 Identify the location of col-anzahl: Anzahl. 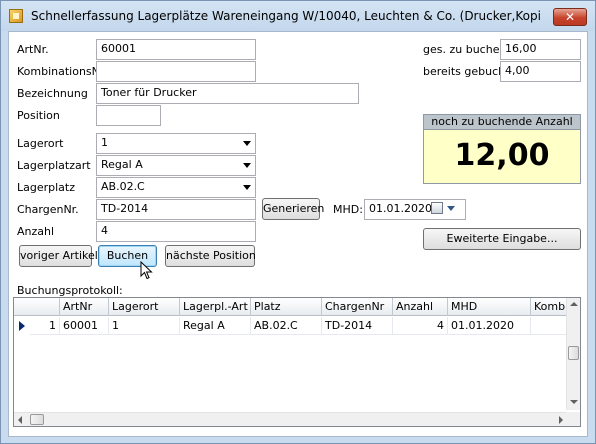
(420, 307).